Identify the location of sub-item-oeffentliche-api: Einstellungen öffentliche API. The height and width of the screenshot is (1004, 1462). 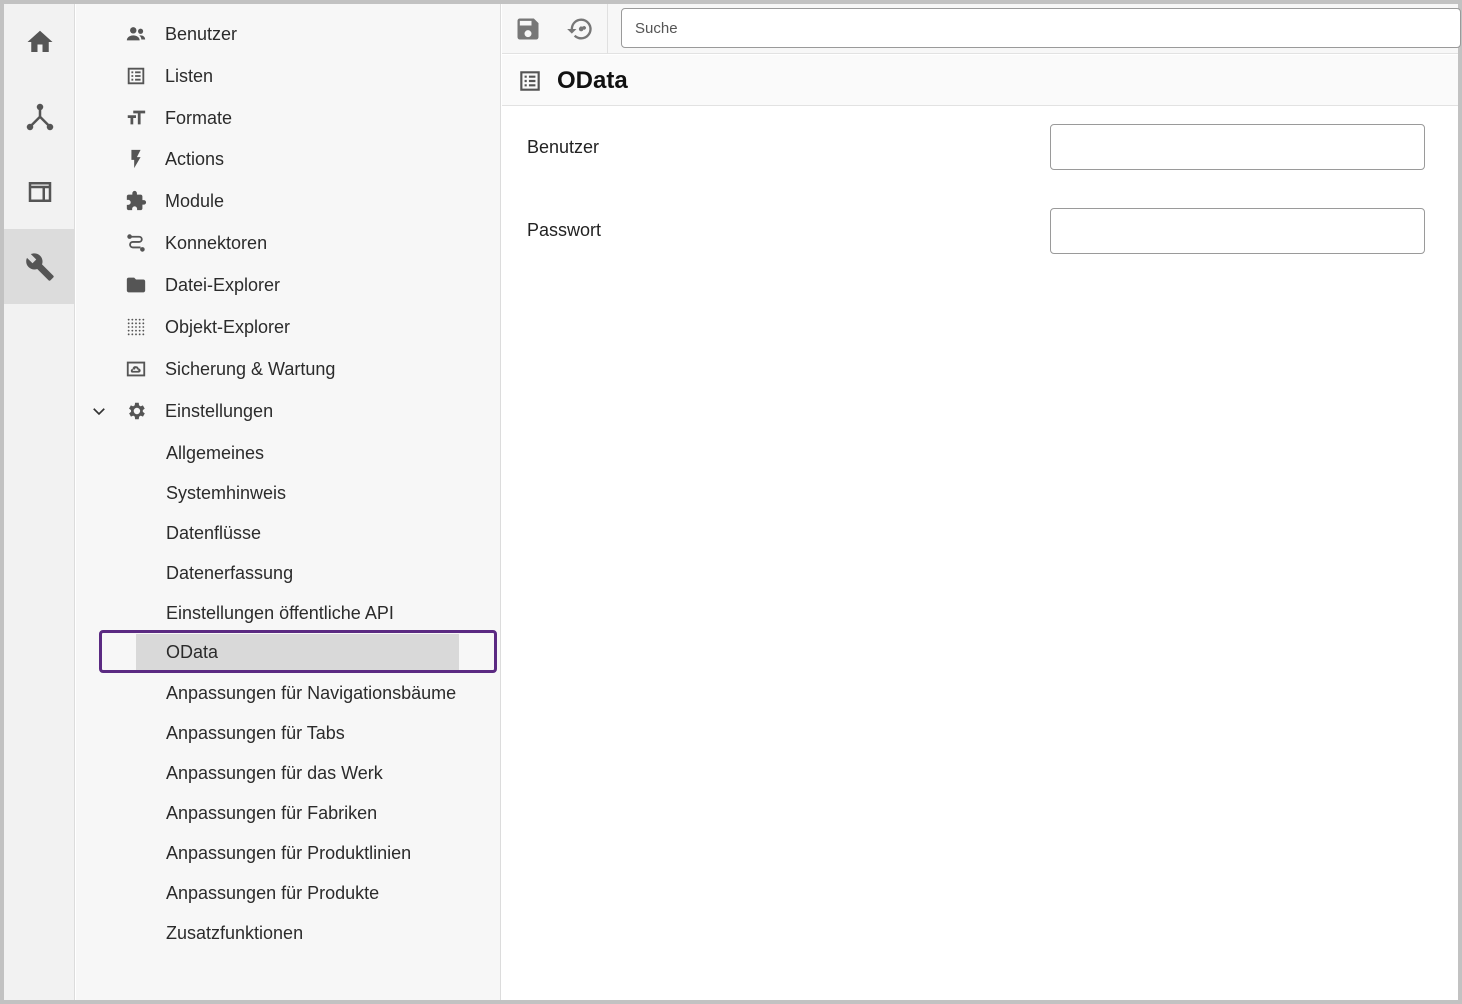
(297, 613).